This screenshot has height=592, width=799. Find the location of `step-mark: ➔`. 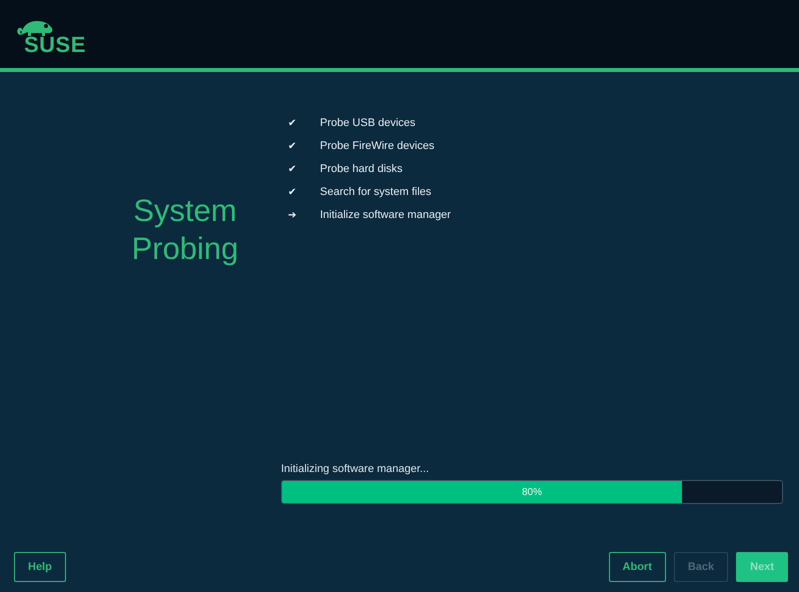

step-mark: ➔ is located at coordinates (292, 215).